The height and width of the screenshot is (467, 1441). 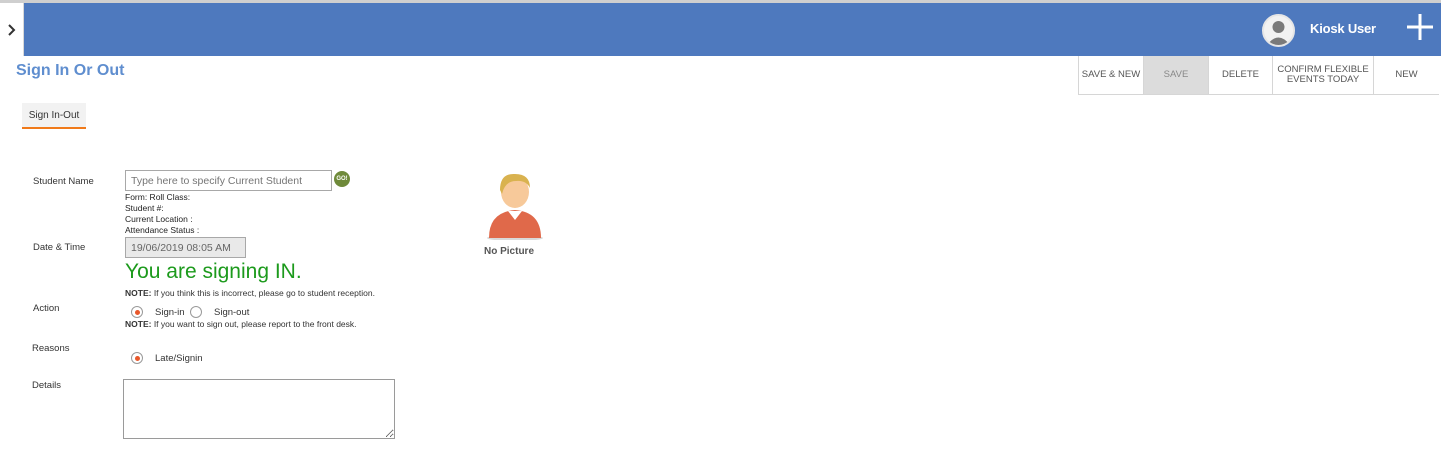 I want to click on new-button: NEW, so click(x=1406, y=75).